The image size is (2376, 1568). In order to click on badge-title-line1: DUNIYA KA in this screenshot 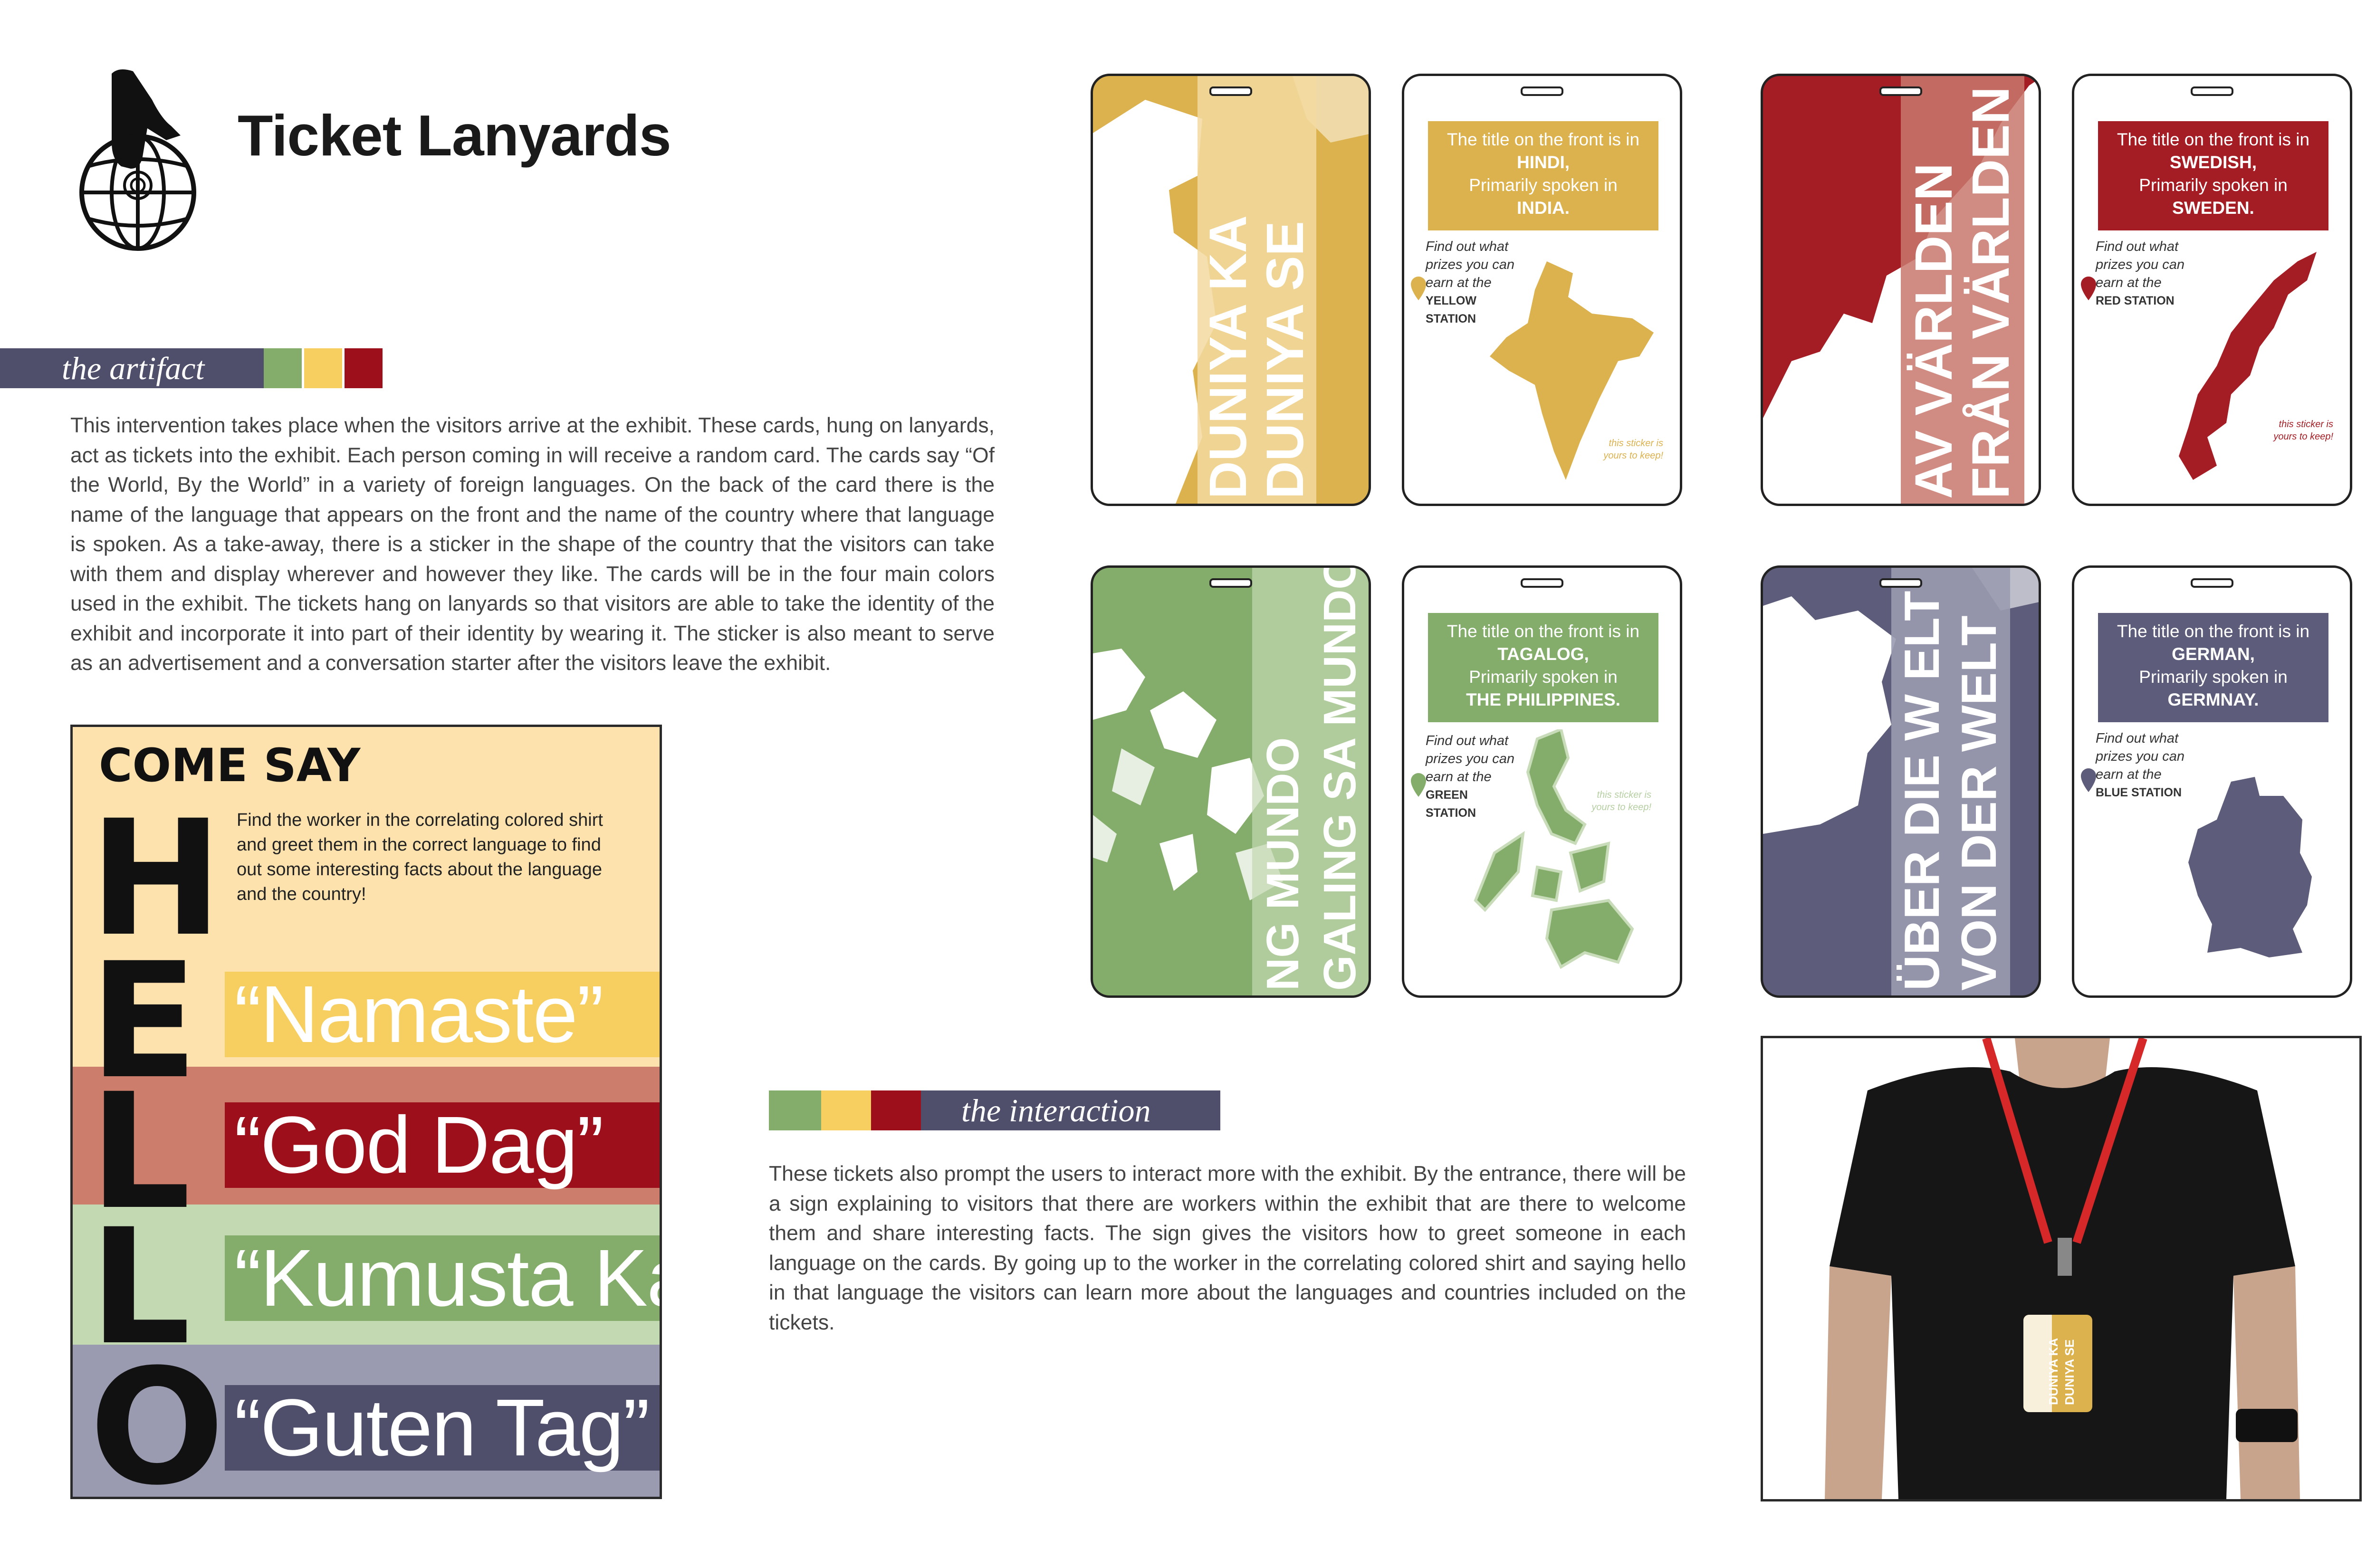, I will do `click(2053, 1371)`.